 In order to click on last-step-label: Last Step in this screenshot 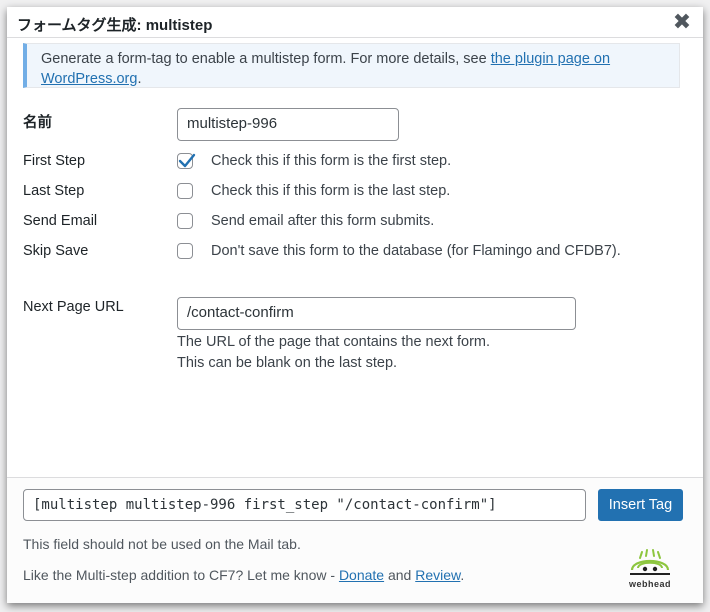, I will do `click(54, 191)`.